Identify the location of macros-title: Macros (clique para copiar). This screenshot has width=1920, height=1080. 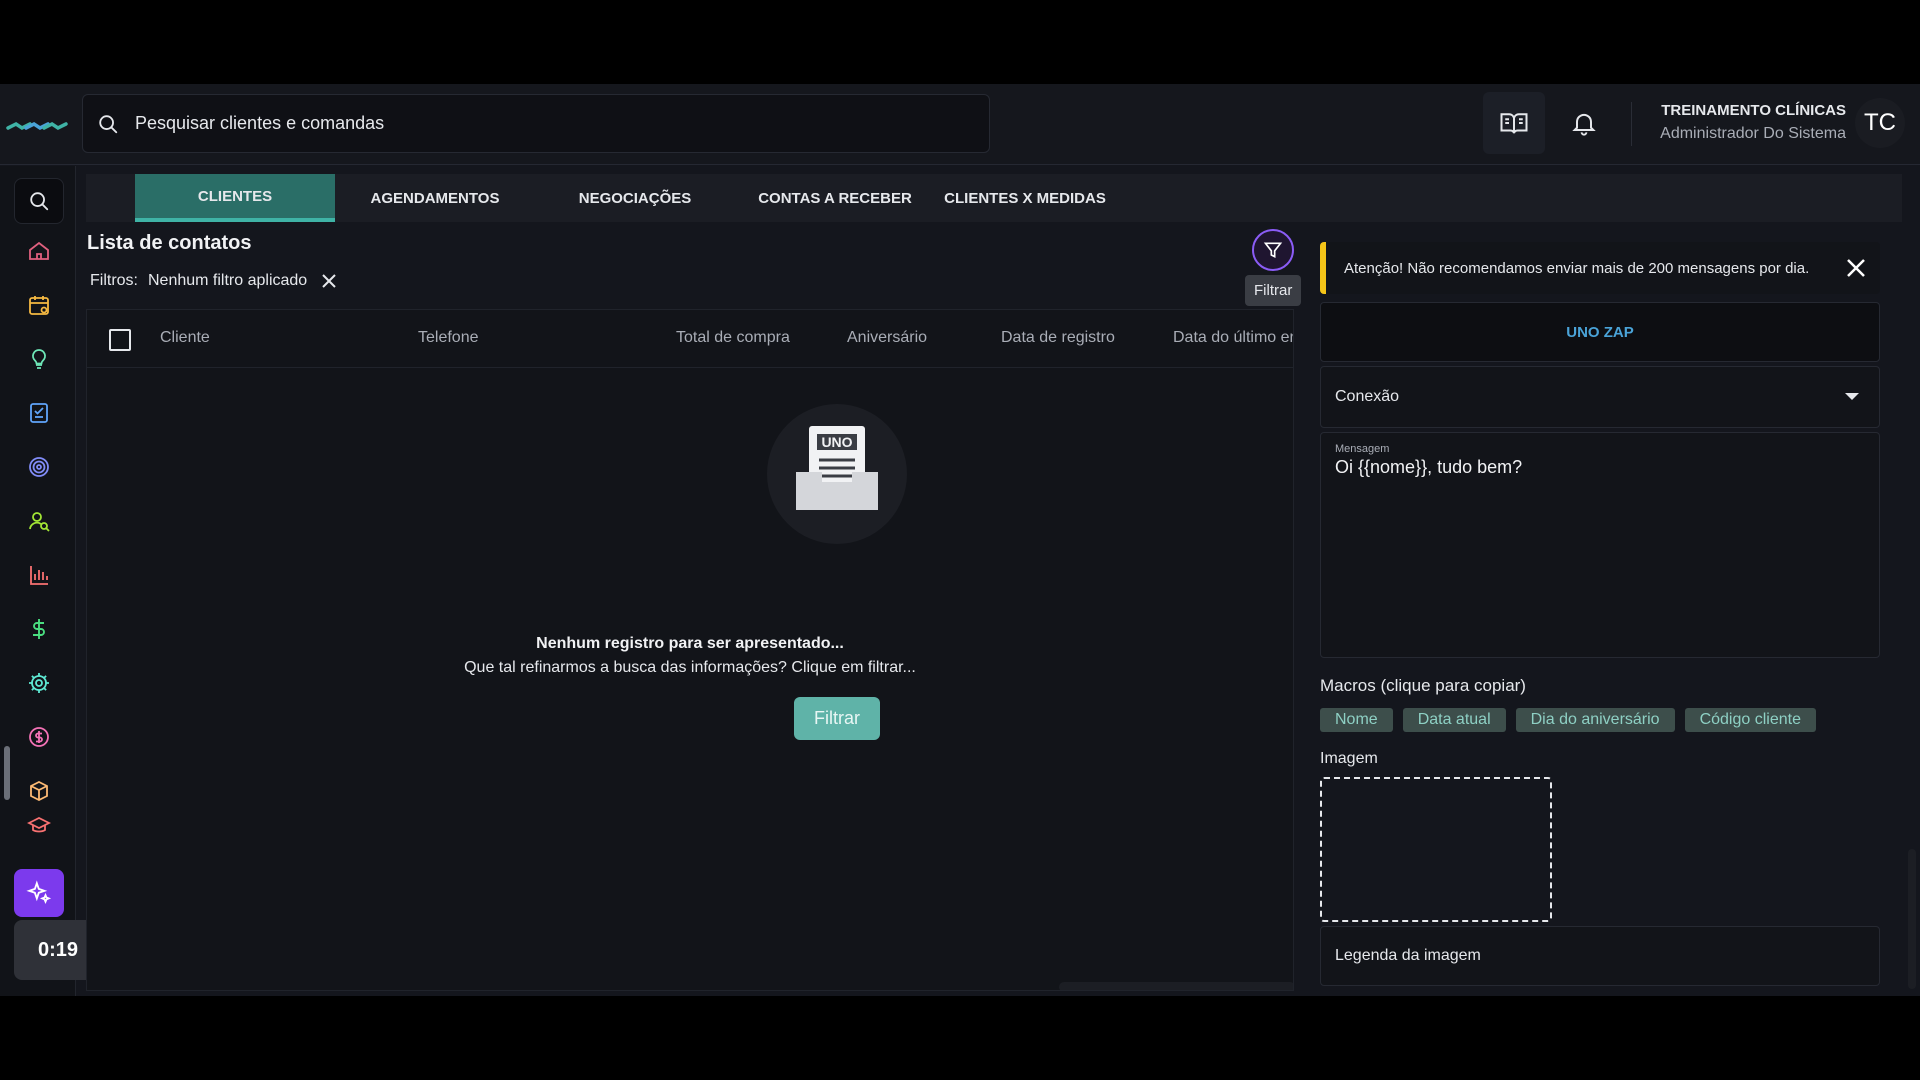
(1423, 685).